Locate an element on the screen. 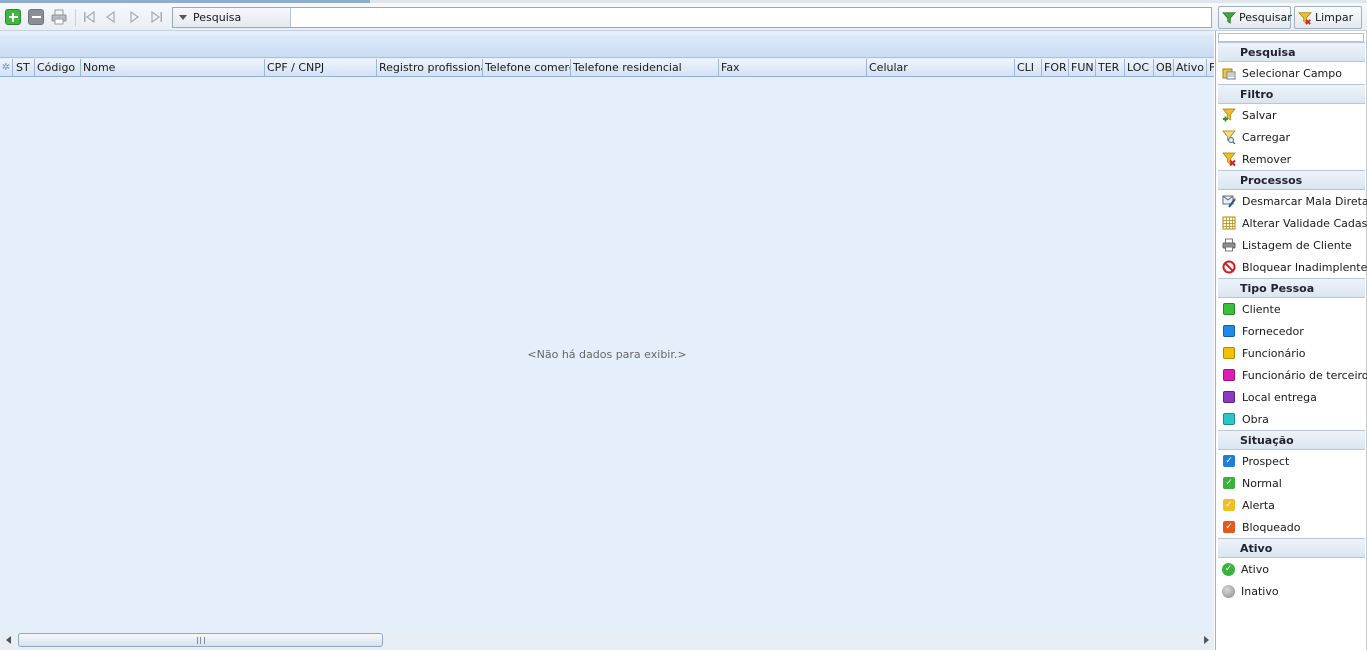 The width and height of the screenshot is (1367, 650). menu-item-prospect: ✓ Prospect is located at coordinates (1291, 461).